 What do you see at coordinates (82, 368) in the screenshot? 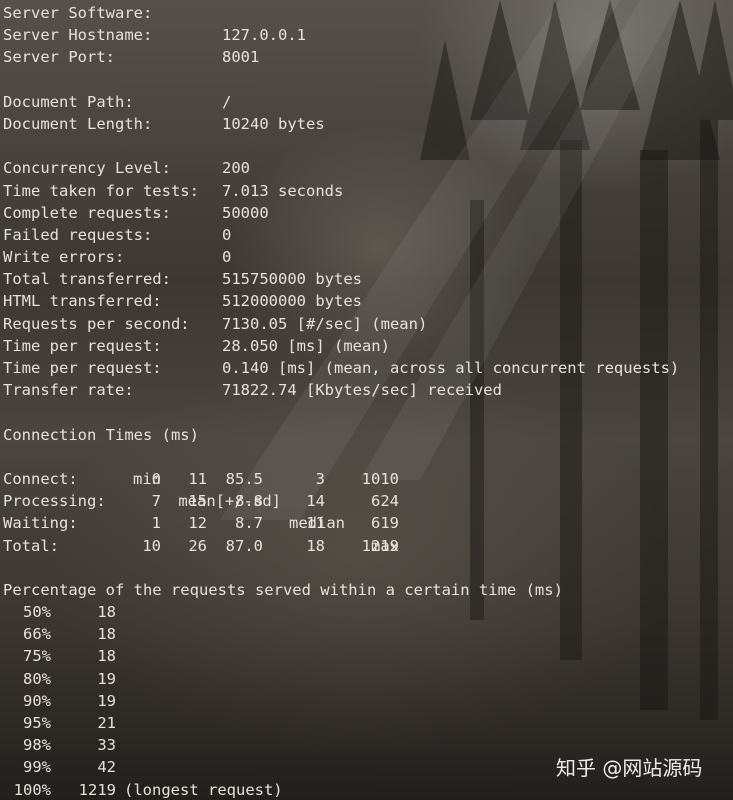
I see `stat-label: Time per request:` at bounding box center [82, 368].